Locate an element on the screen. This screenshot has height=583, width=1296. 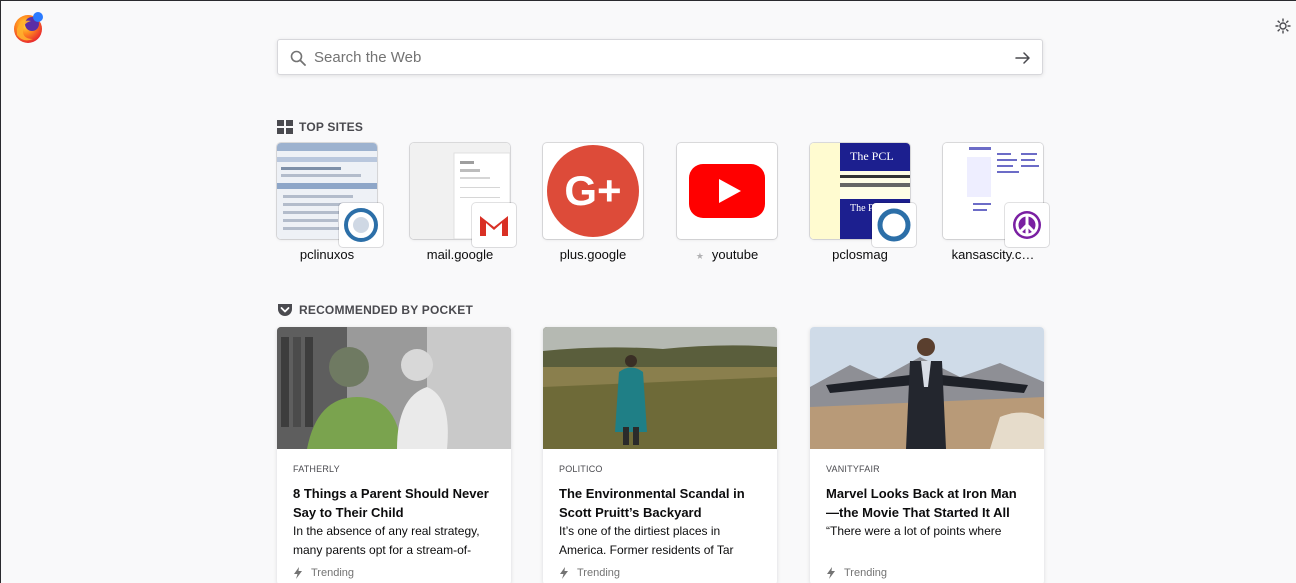
pin-icon: ★ is located at coordinates (699, 256).